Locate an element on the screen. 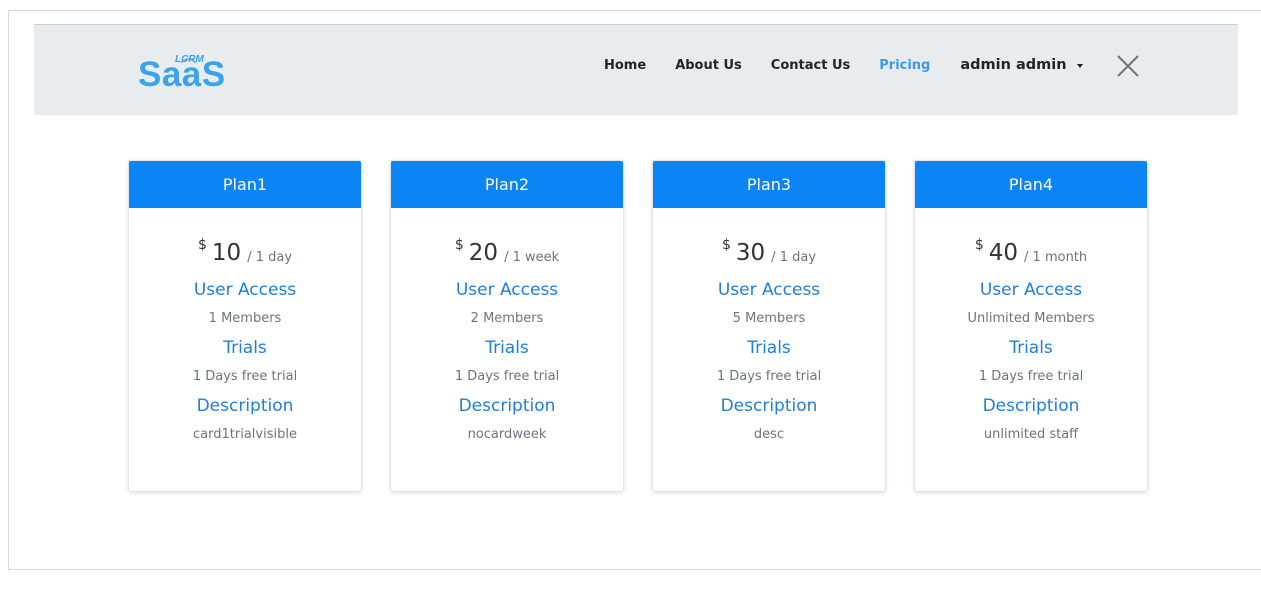 The height and width of the screenshot is (589, 1261). user-menu-dropdown: admin admin is located at coordinates (1021, 65).